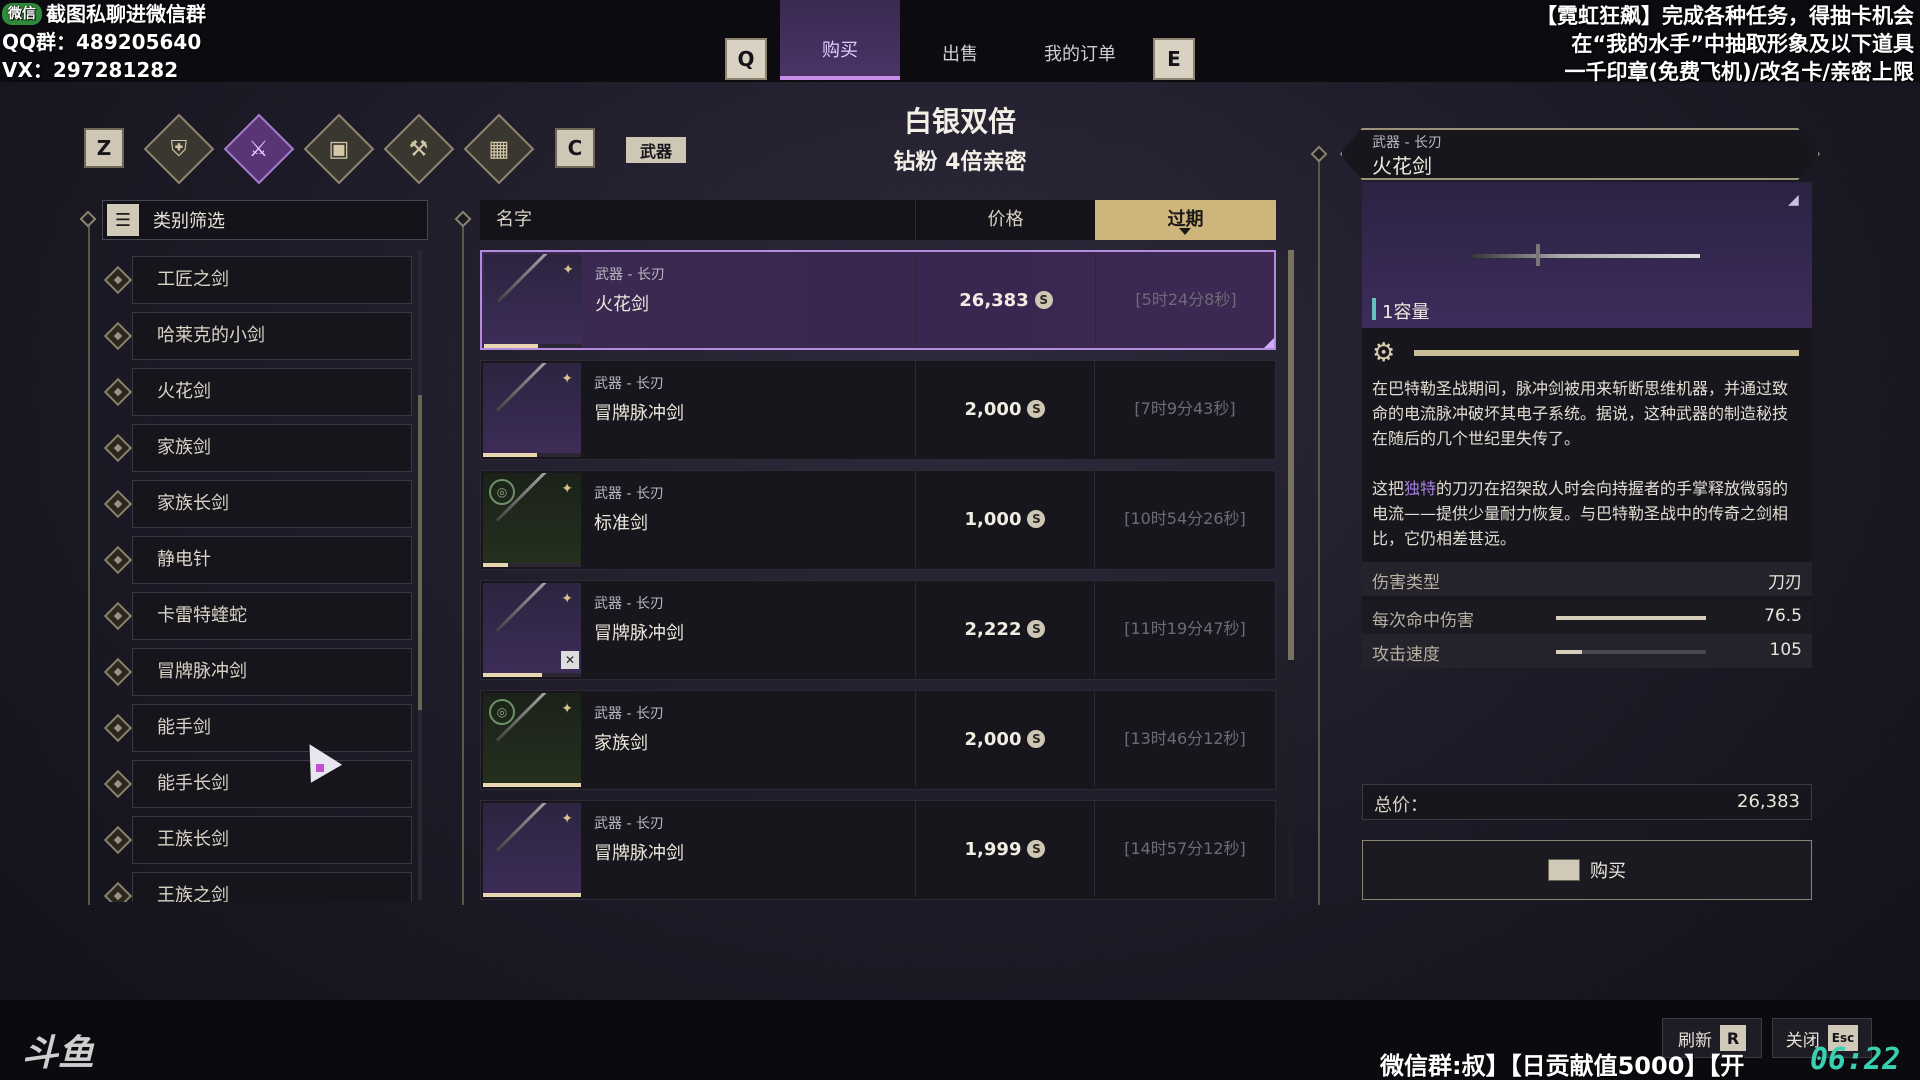 This screenshot has height=1080, width=1920. I want to click on hilt-icon: ✦, so click(567, 819).